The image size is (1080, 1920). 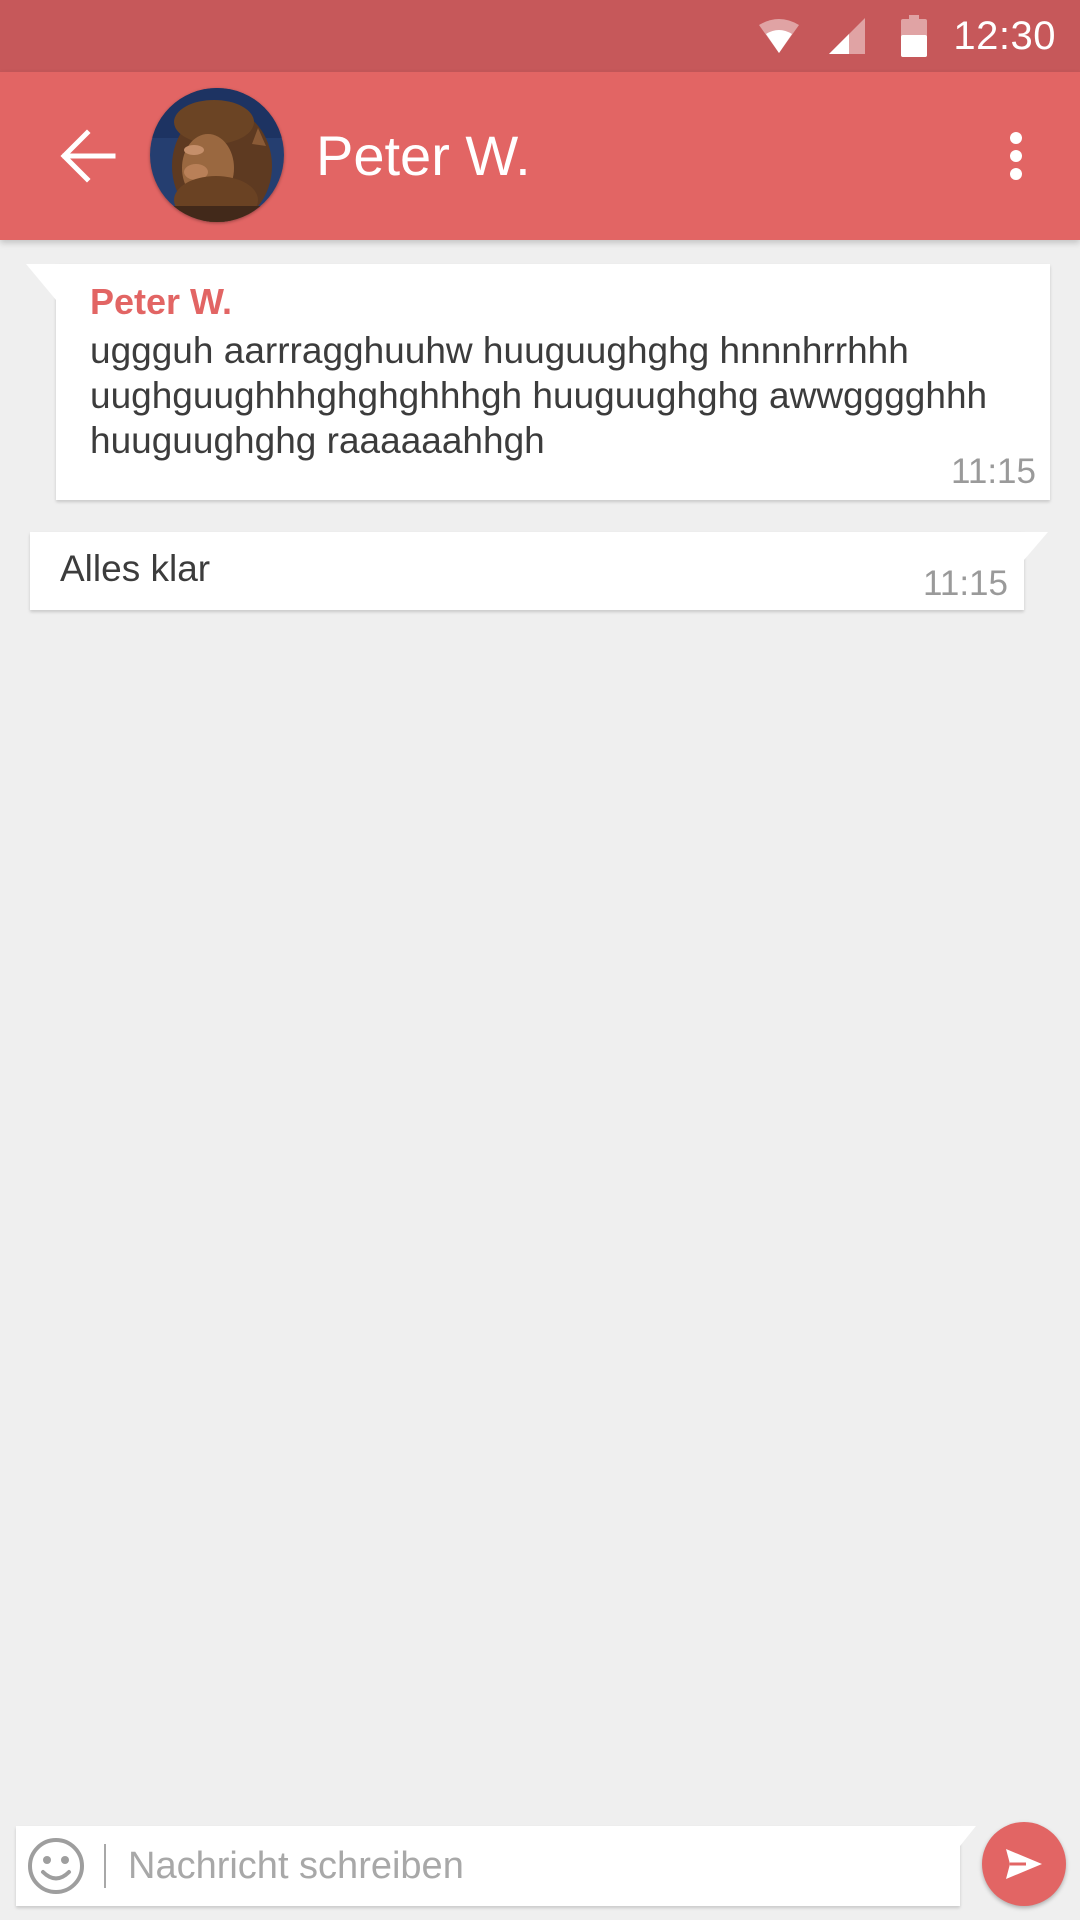 I want to click on send-icon, so click(x=1024, y=1864).